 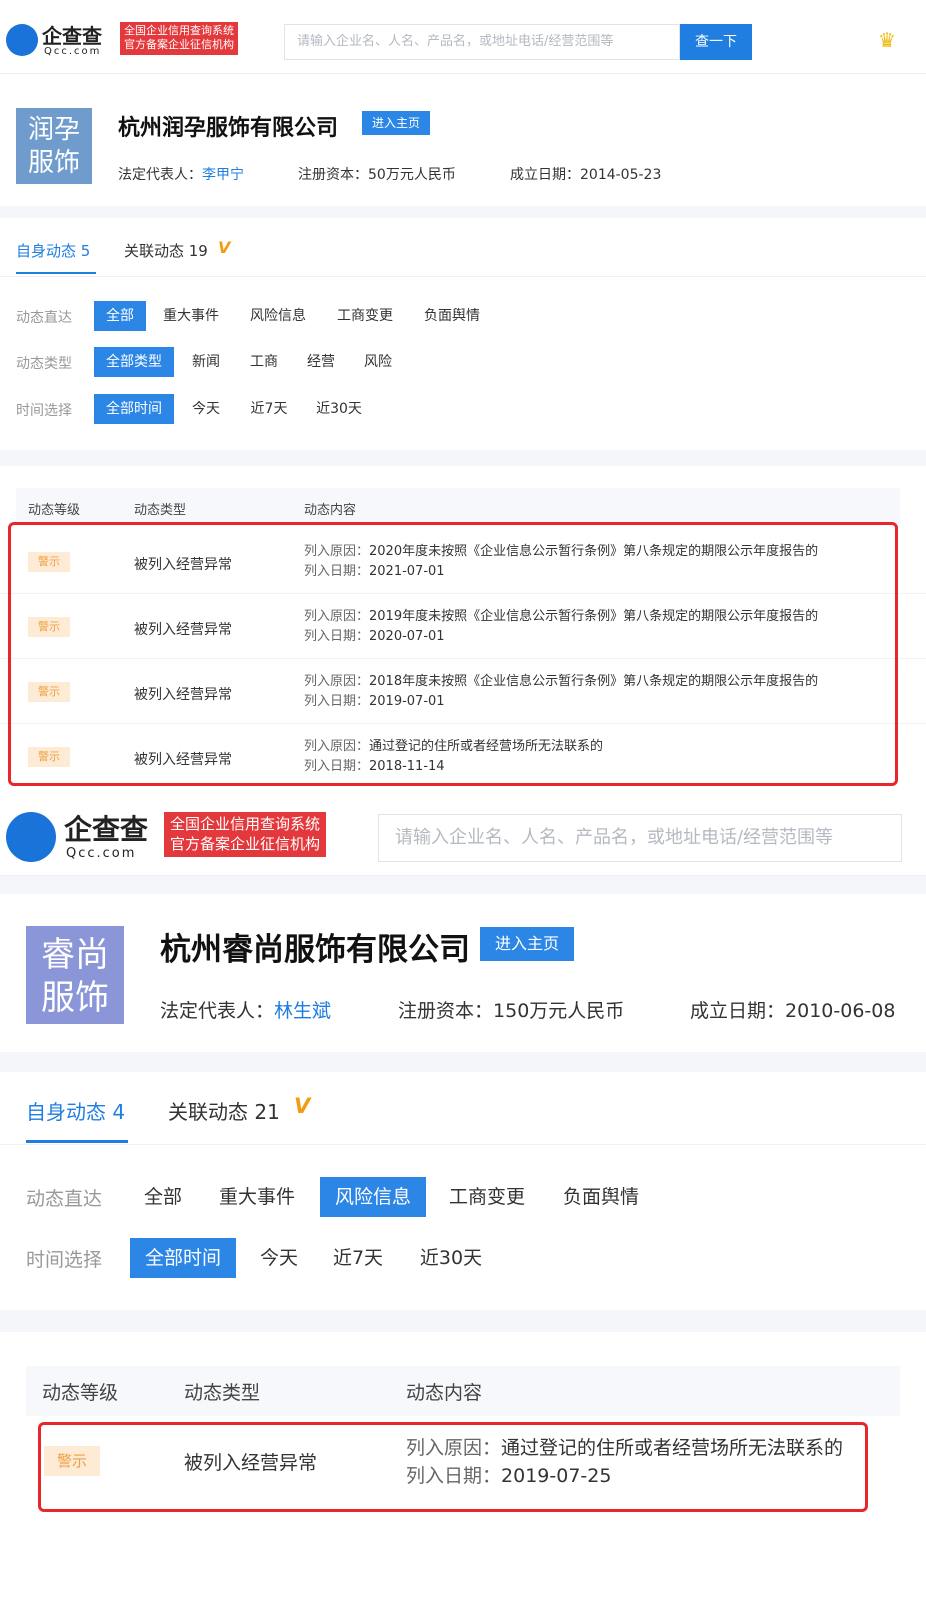 I want to click on registered-capital: 注册资本：150万元人民币, so click(x=511, y=1009).